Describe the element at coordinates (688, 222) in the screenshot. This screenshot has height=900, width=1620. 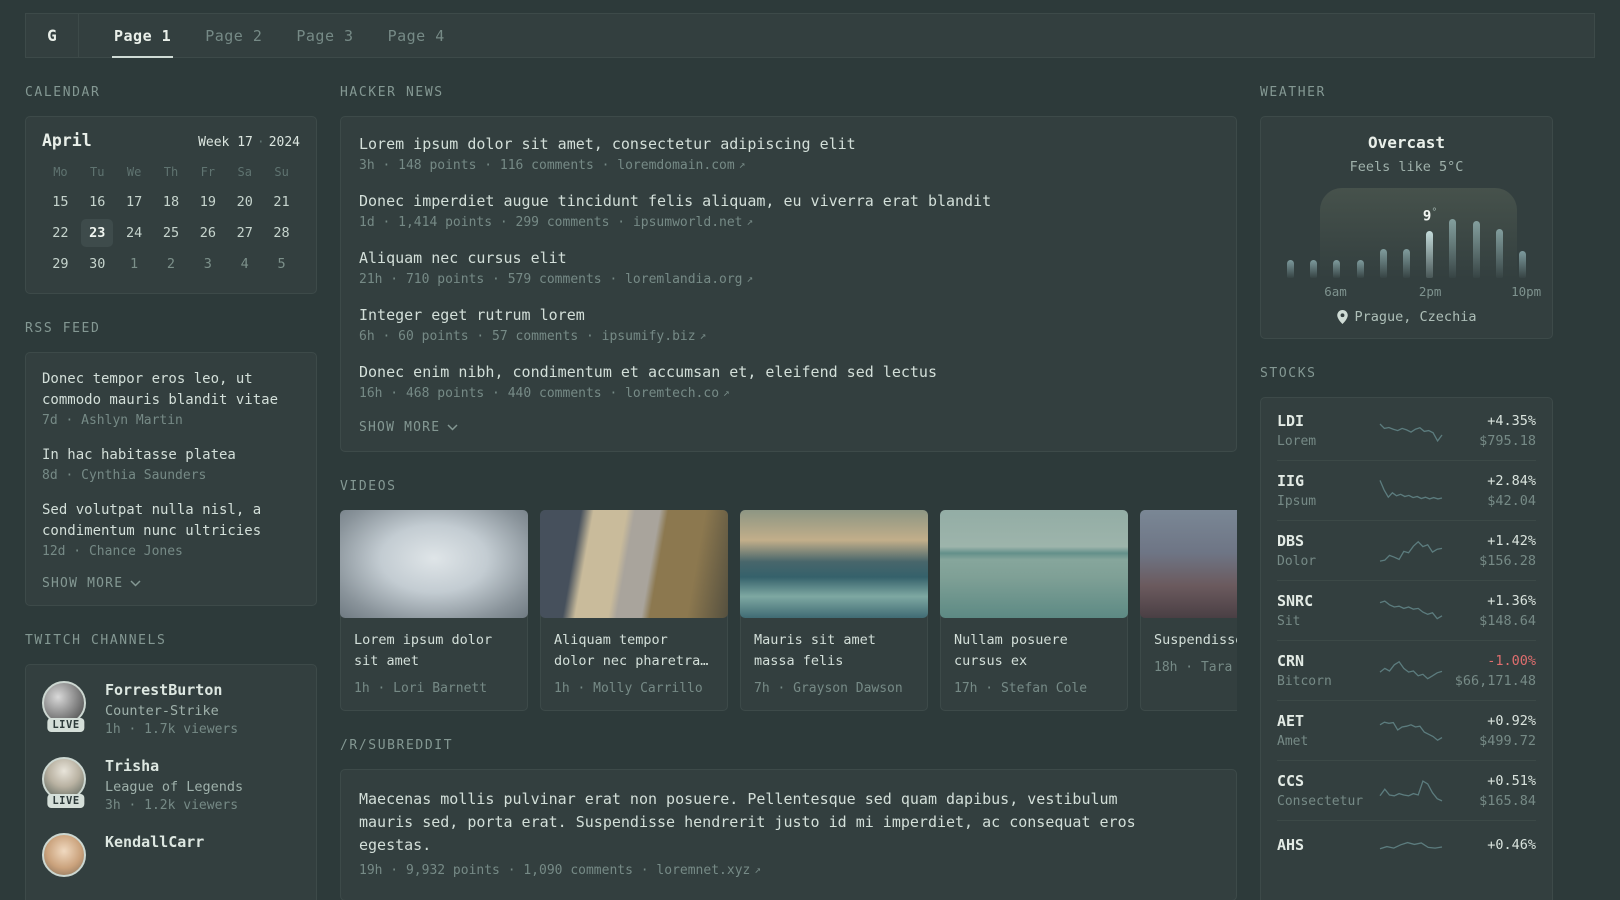
I see `news-item-domain: ipsumworld.net` at that location.